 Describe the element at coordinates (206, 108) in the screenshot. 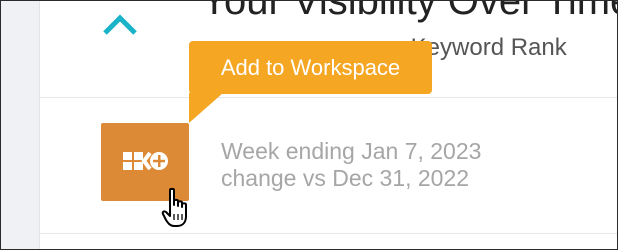

I see `tooltip-pointer` at that location.